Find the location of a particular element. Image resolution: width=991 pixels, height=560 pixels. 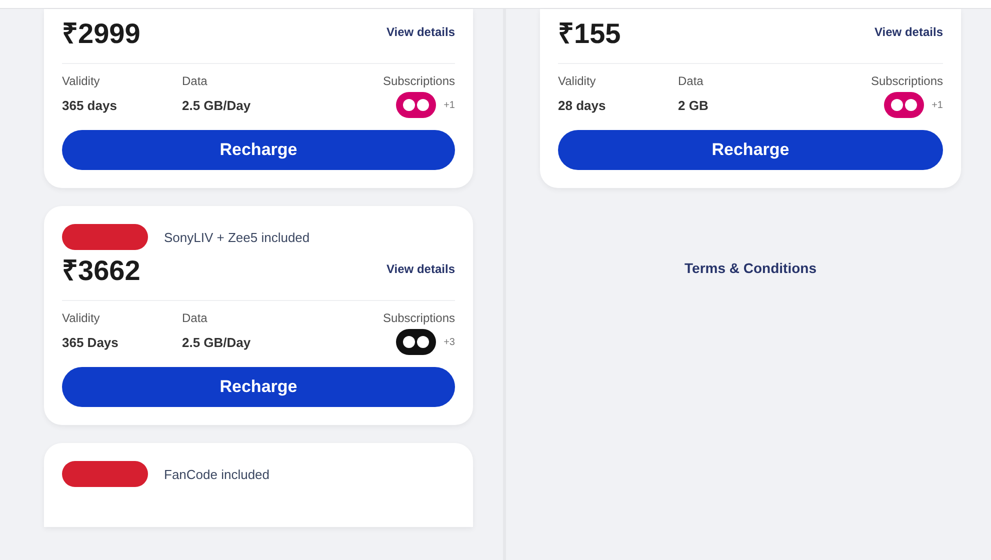

terms-link: Terms & Conditions is located at coordinates (750, 268).